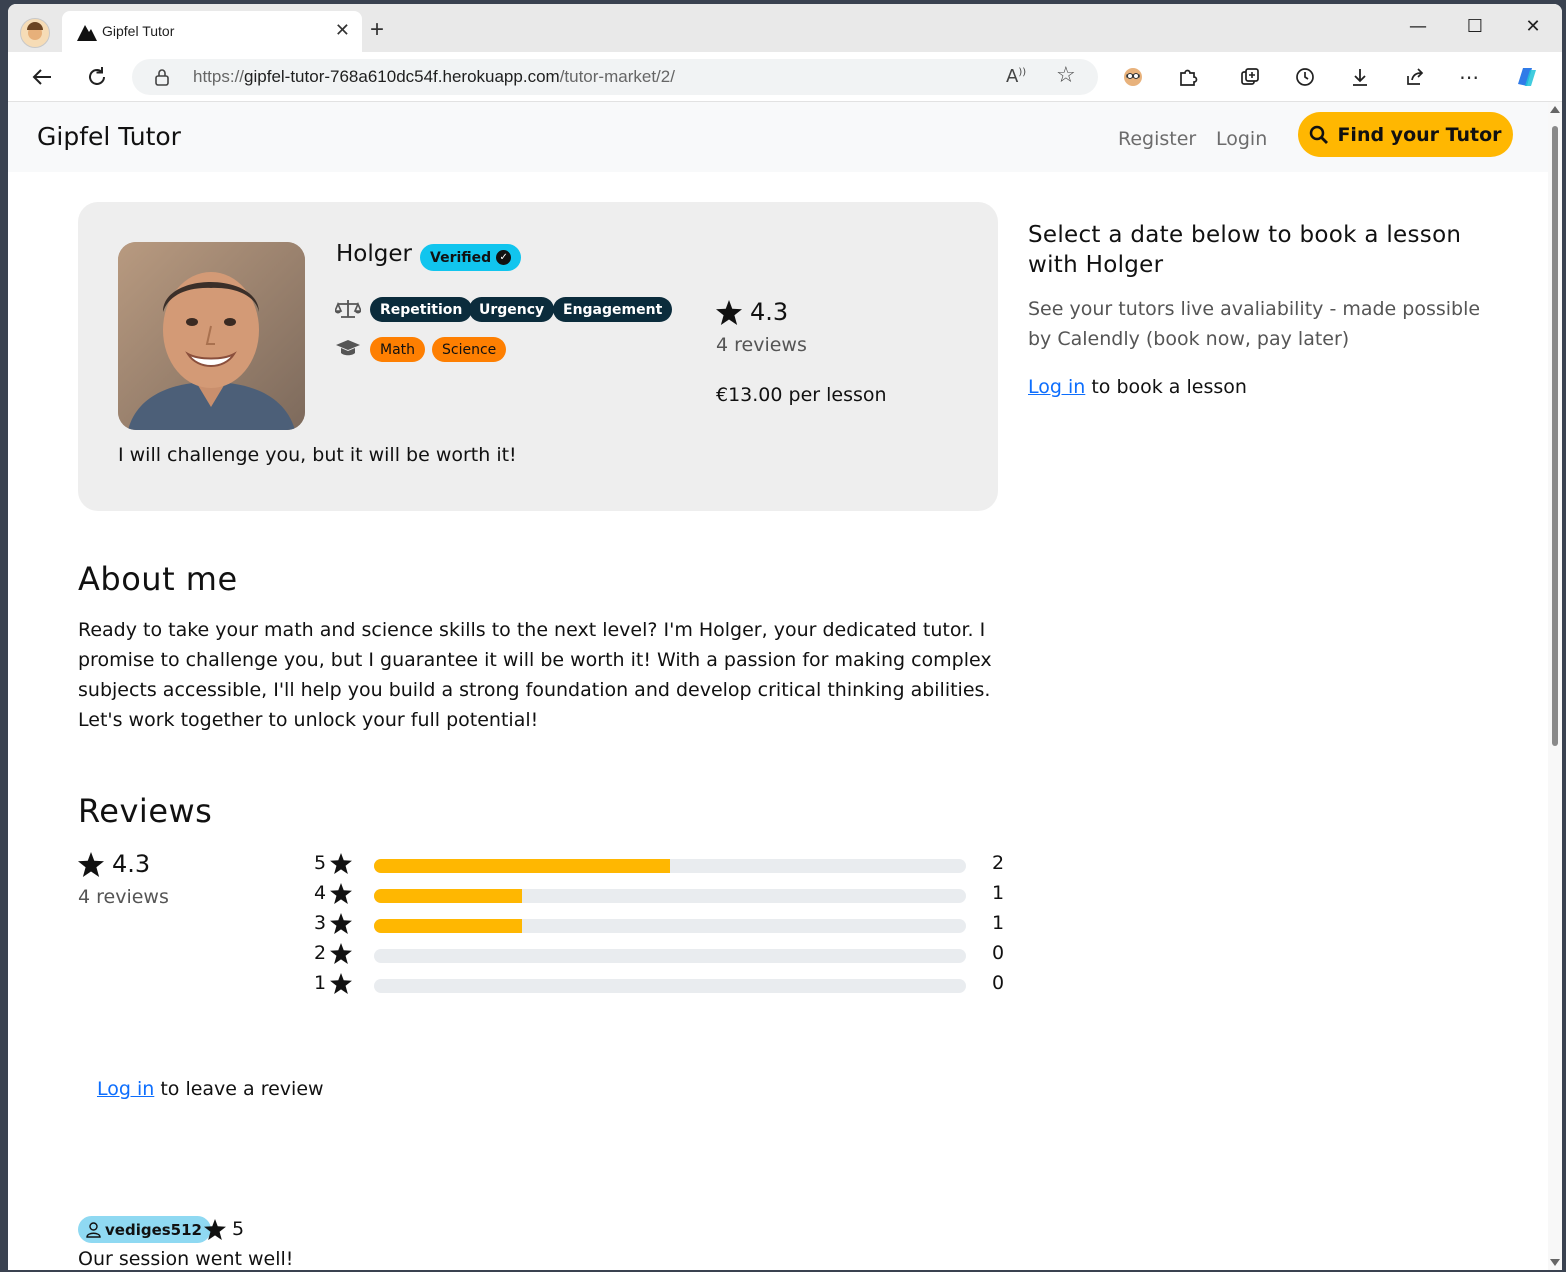 The width and height of the screenshot is (1566, 1272). What do you see at coordinates (1066, 75) in the screenshot?
I see `favorite-star-icon: ☆` at bounding box center [1066, 75].